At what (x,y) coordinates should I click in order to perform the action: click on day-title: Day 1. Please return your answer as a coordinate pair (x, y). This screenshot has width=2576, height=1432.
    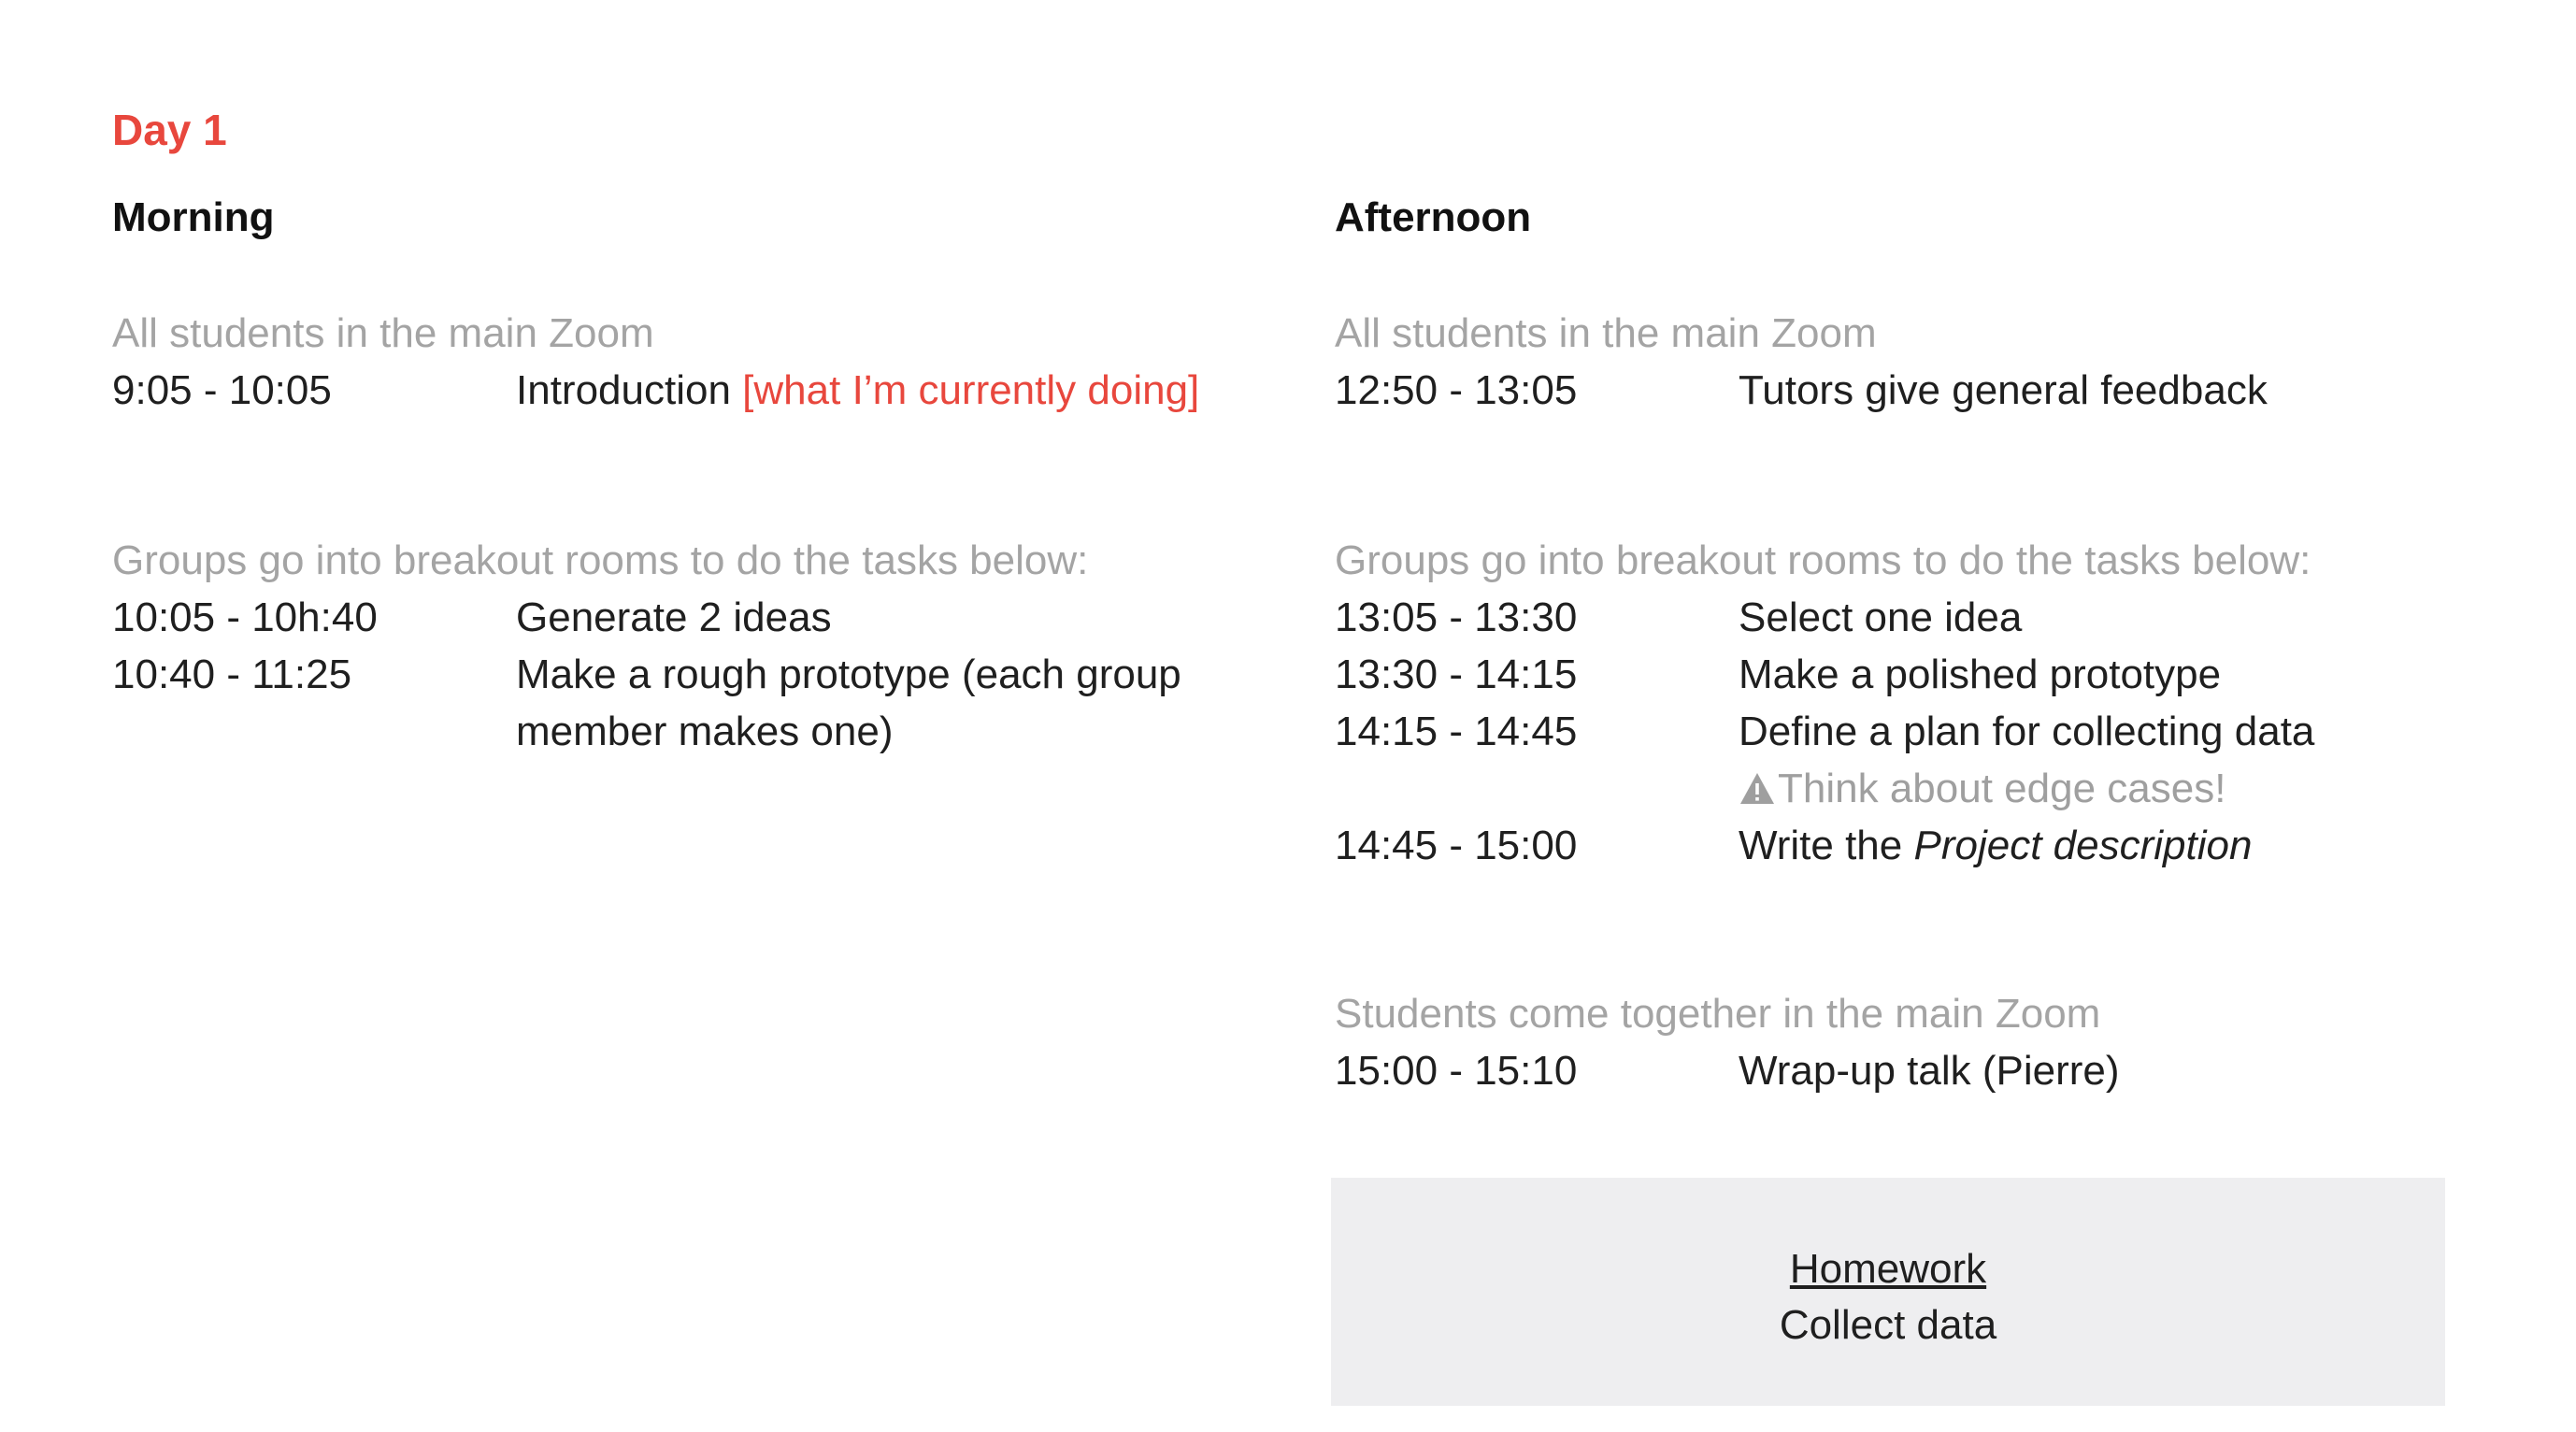
    Looking at the image, I should click on (169, 130).